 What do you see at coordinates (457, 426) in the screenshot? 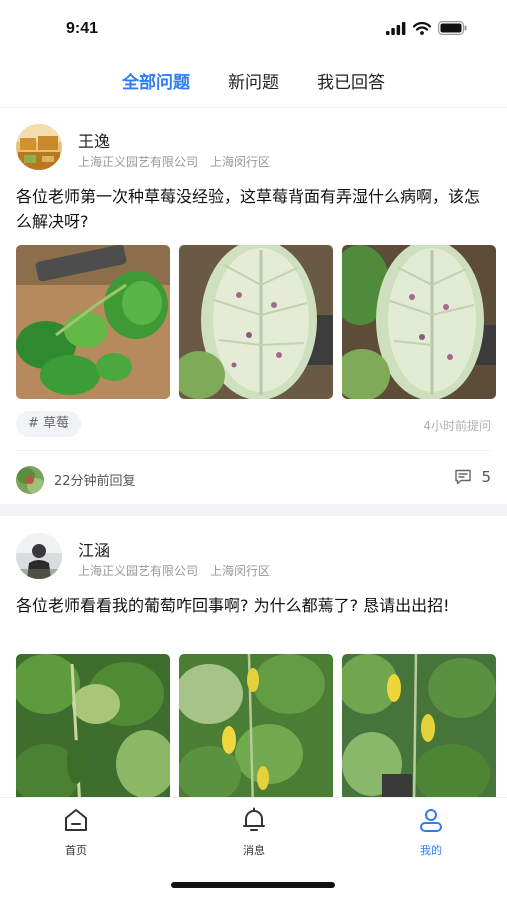
I see `asked-time: 4小时前提问` at bounding box center [457, 426].